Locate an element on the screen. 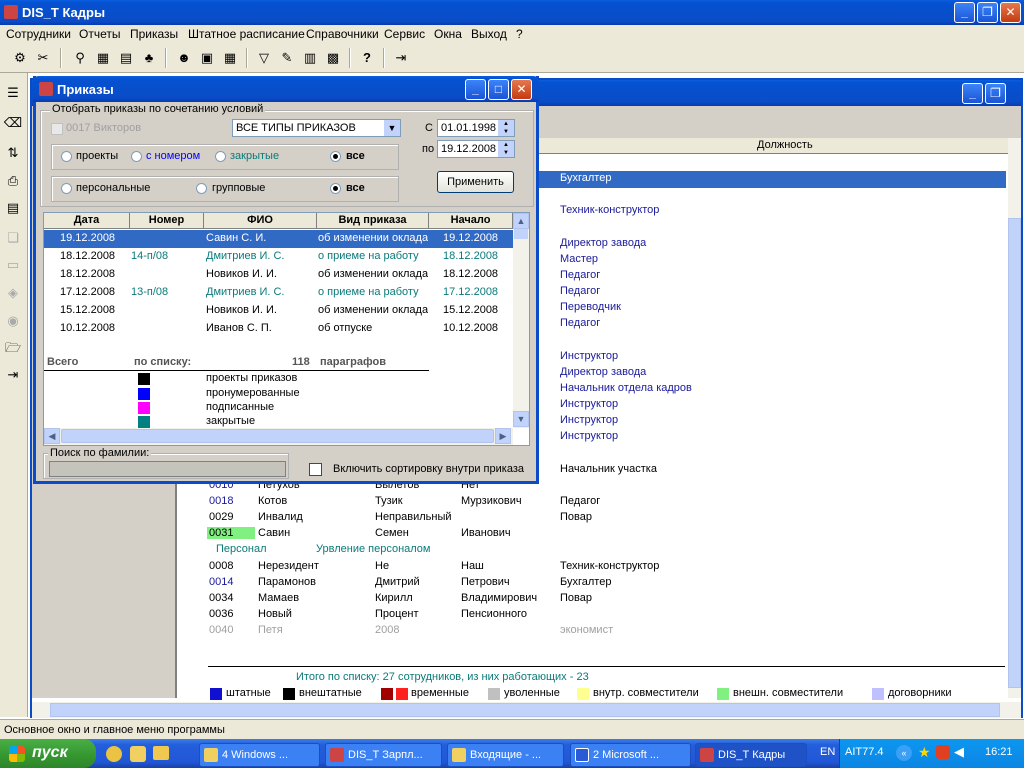  menu-orders: Приказы is located at coordinates (154, 34).